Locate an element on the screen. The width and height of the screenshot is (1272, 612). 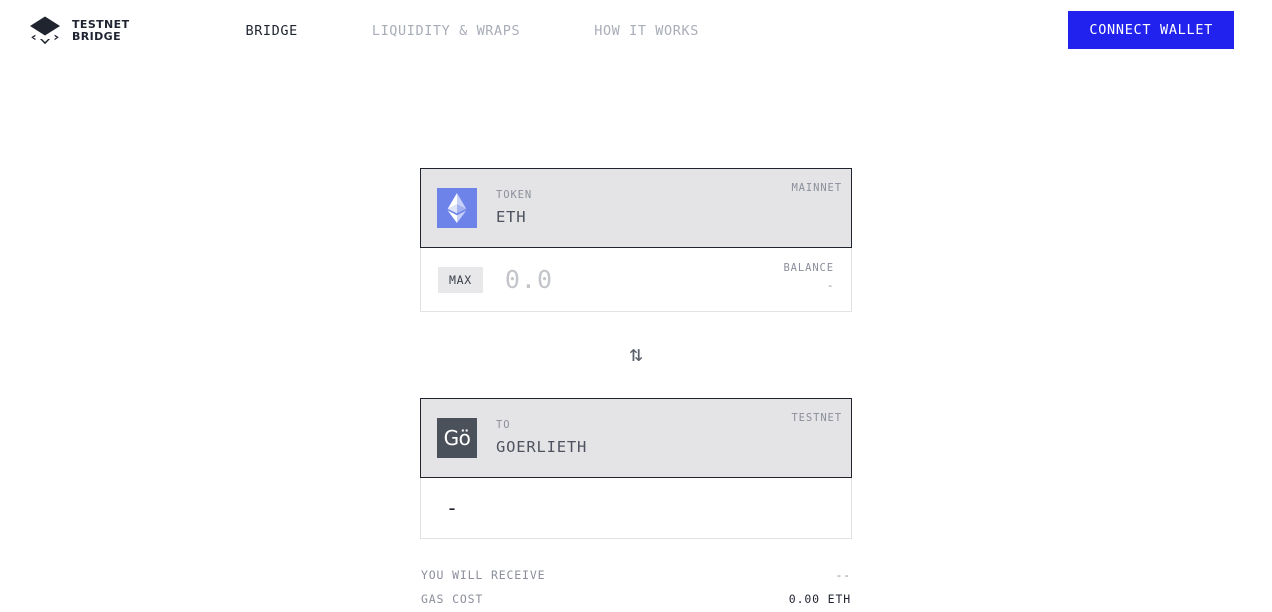
main-navigation: BRIDGE LIQUIDITY & WRAPS HOW IT WORKS is located at coordinates (471, 31).